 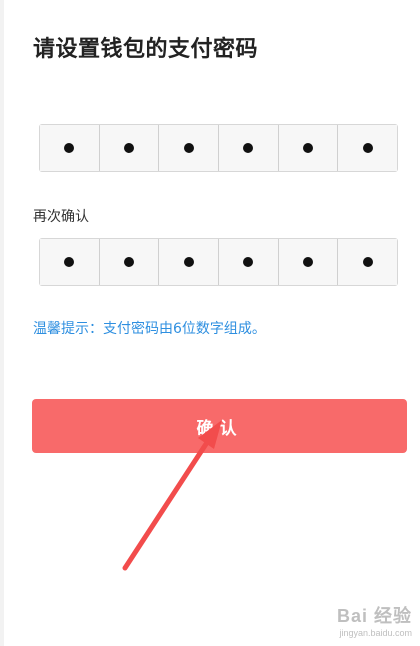 I want to click on watermark-url: jingyan.baidu.com, so click(x=375, y=633).